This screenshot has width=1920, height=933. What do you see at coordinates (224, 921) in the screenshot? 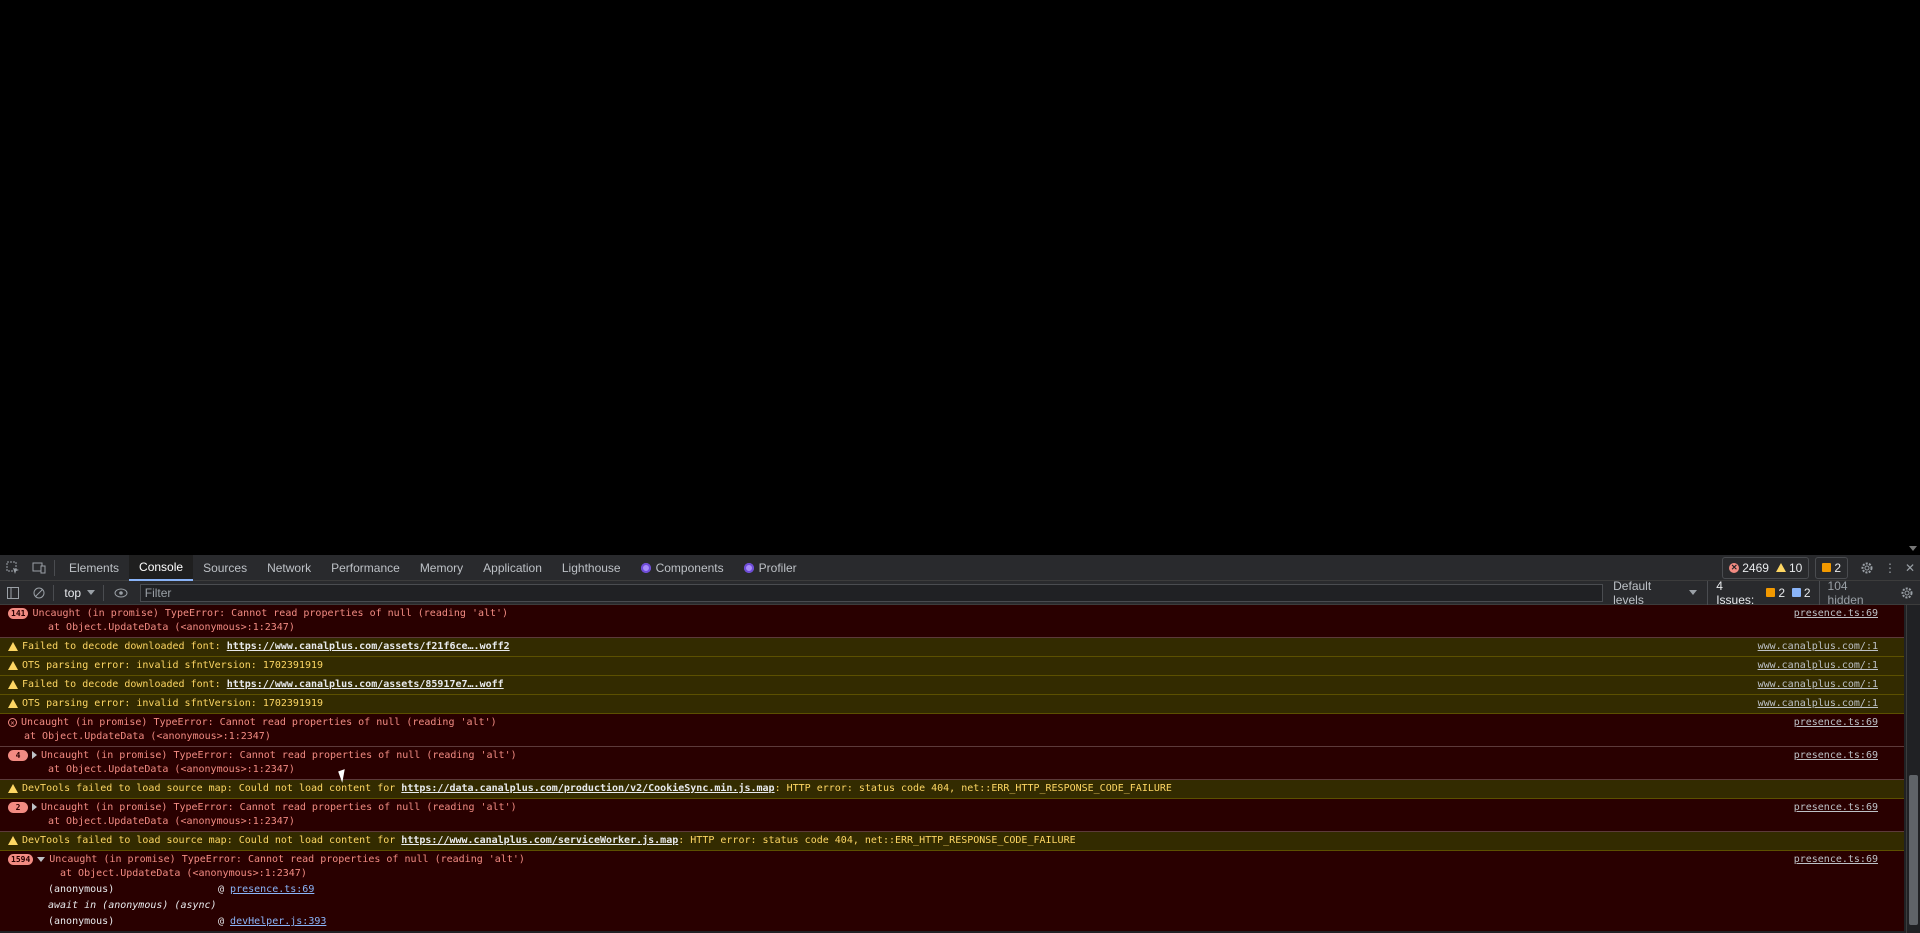
I see `stack-at-symbol: @` at bounding box center [224, 921].